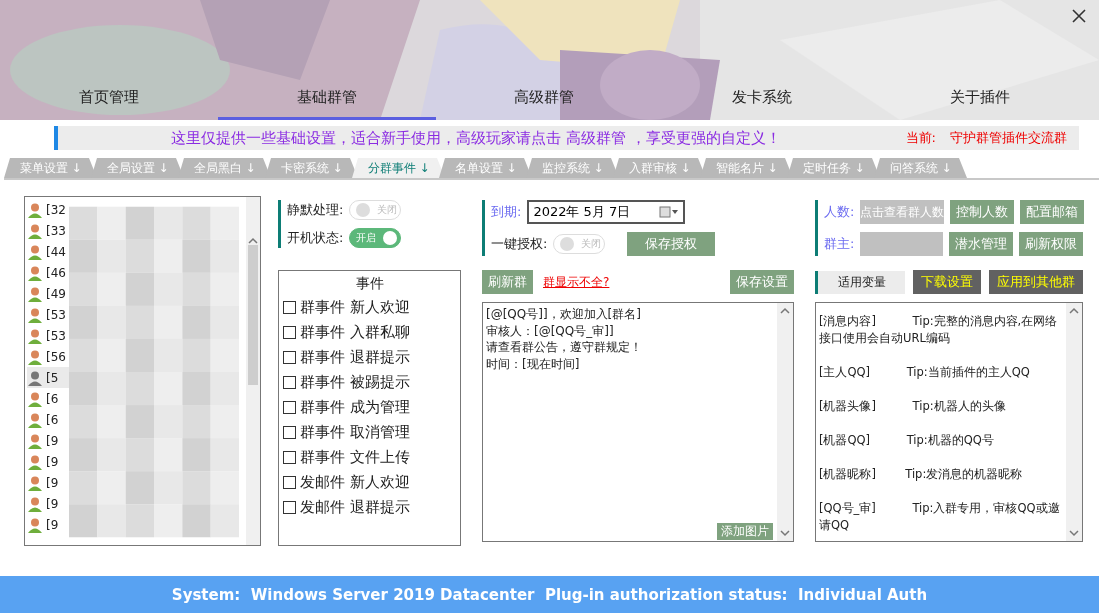 This screenshot has height=613, width=1099. Describe the element at coordinates (947, 282) in the screenshot. I see `download-button: 下载设置` at that location.